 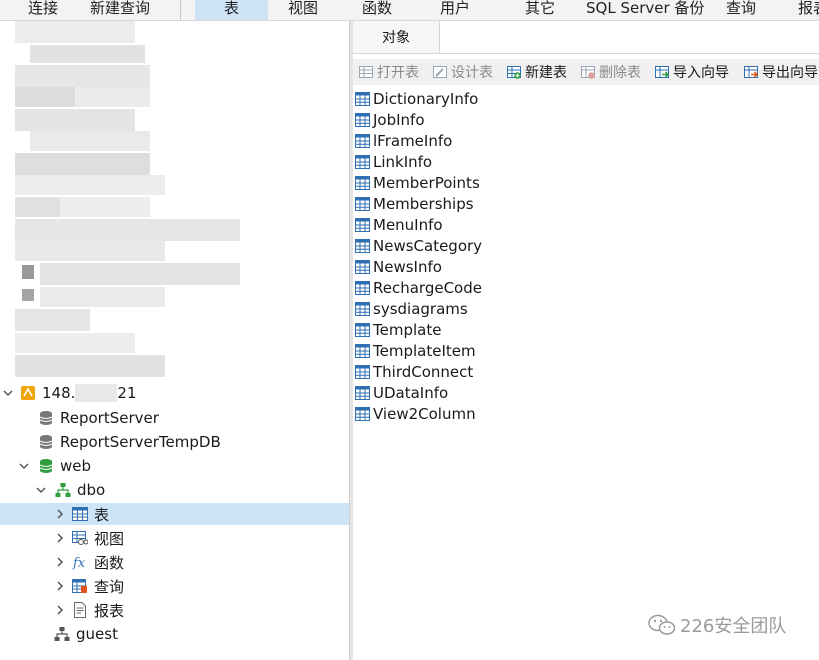 What do you see at coordinates (420, 309) in the screenshot?
I see `table-name: sysdiagrams` at bounding box center [420, 309].